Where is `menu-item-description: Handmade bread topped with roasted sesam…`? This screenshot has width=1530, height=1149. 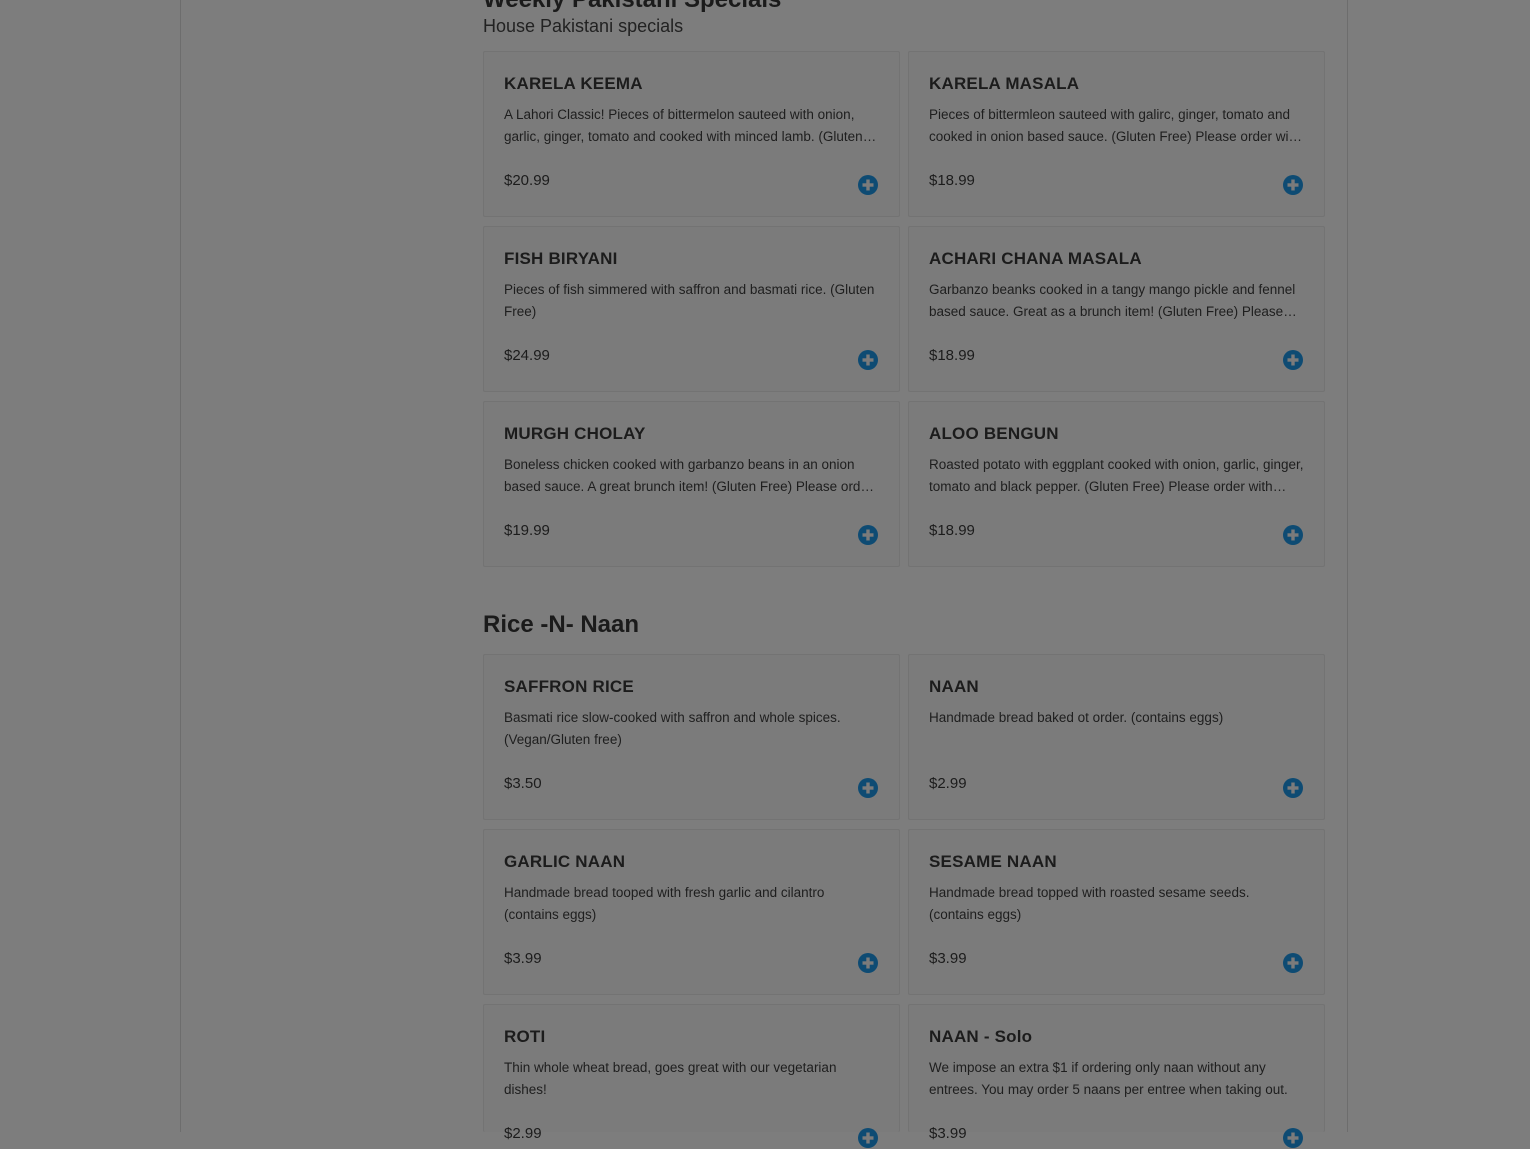 menu-item-description: Handmade bread topped with roasted sesam… is located at coordinates (1089, 903).